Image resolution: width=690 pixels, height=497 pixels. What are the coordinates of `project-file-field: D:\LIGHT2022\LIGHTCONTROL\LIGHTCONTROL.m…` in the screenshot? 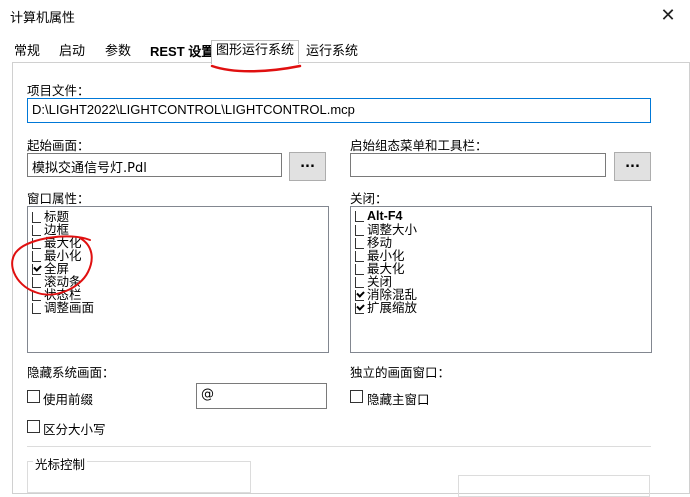 It's located at (339, 110).